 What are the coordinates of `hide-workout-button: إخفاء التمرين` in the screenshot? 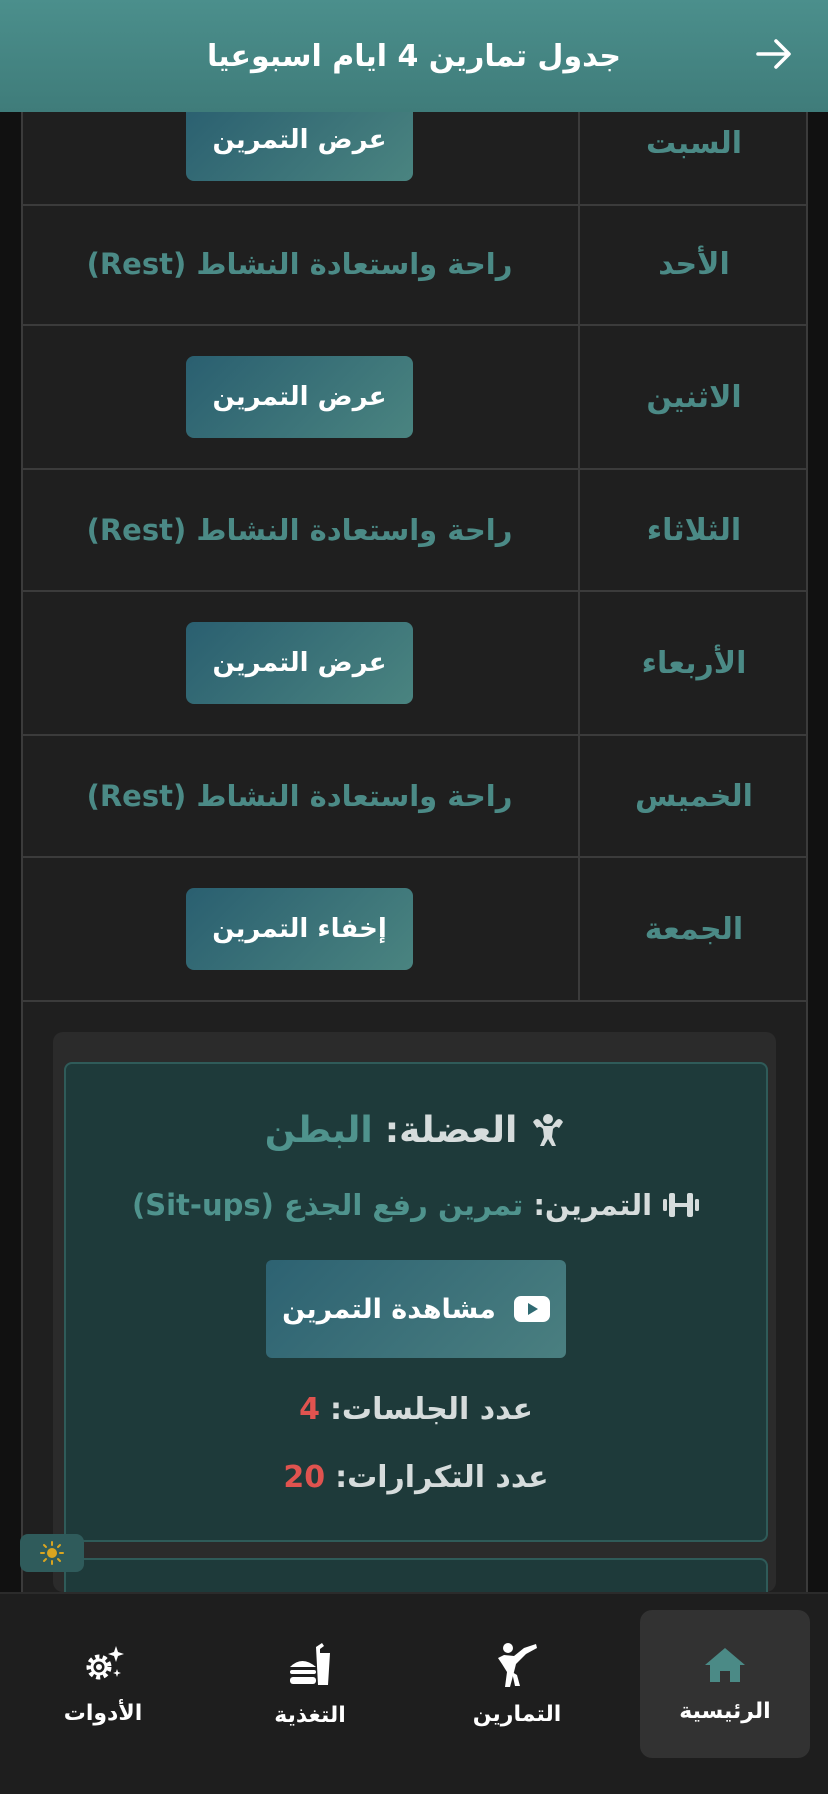 It's located at (299, 929).